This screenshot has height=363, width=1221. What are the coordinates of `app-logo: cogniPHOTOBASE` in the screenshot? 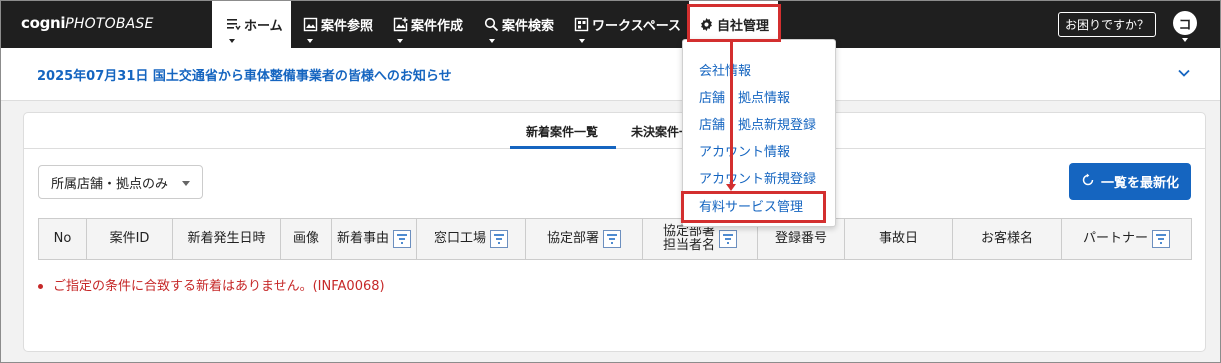 It's located at (87, 23).